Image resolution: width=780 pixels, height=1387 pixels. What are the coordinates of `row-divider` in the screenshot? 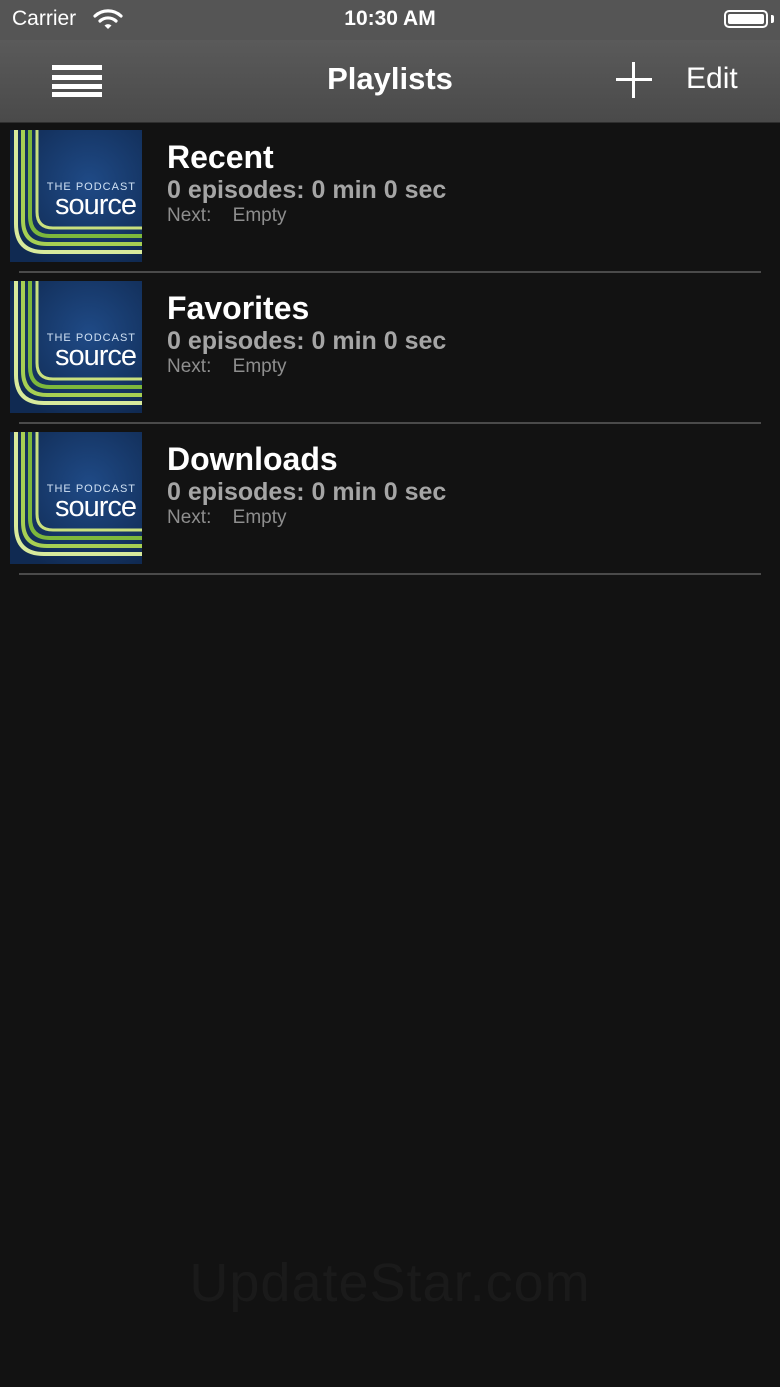 It's located at (390, 574).